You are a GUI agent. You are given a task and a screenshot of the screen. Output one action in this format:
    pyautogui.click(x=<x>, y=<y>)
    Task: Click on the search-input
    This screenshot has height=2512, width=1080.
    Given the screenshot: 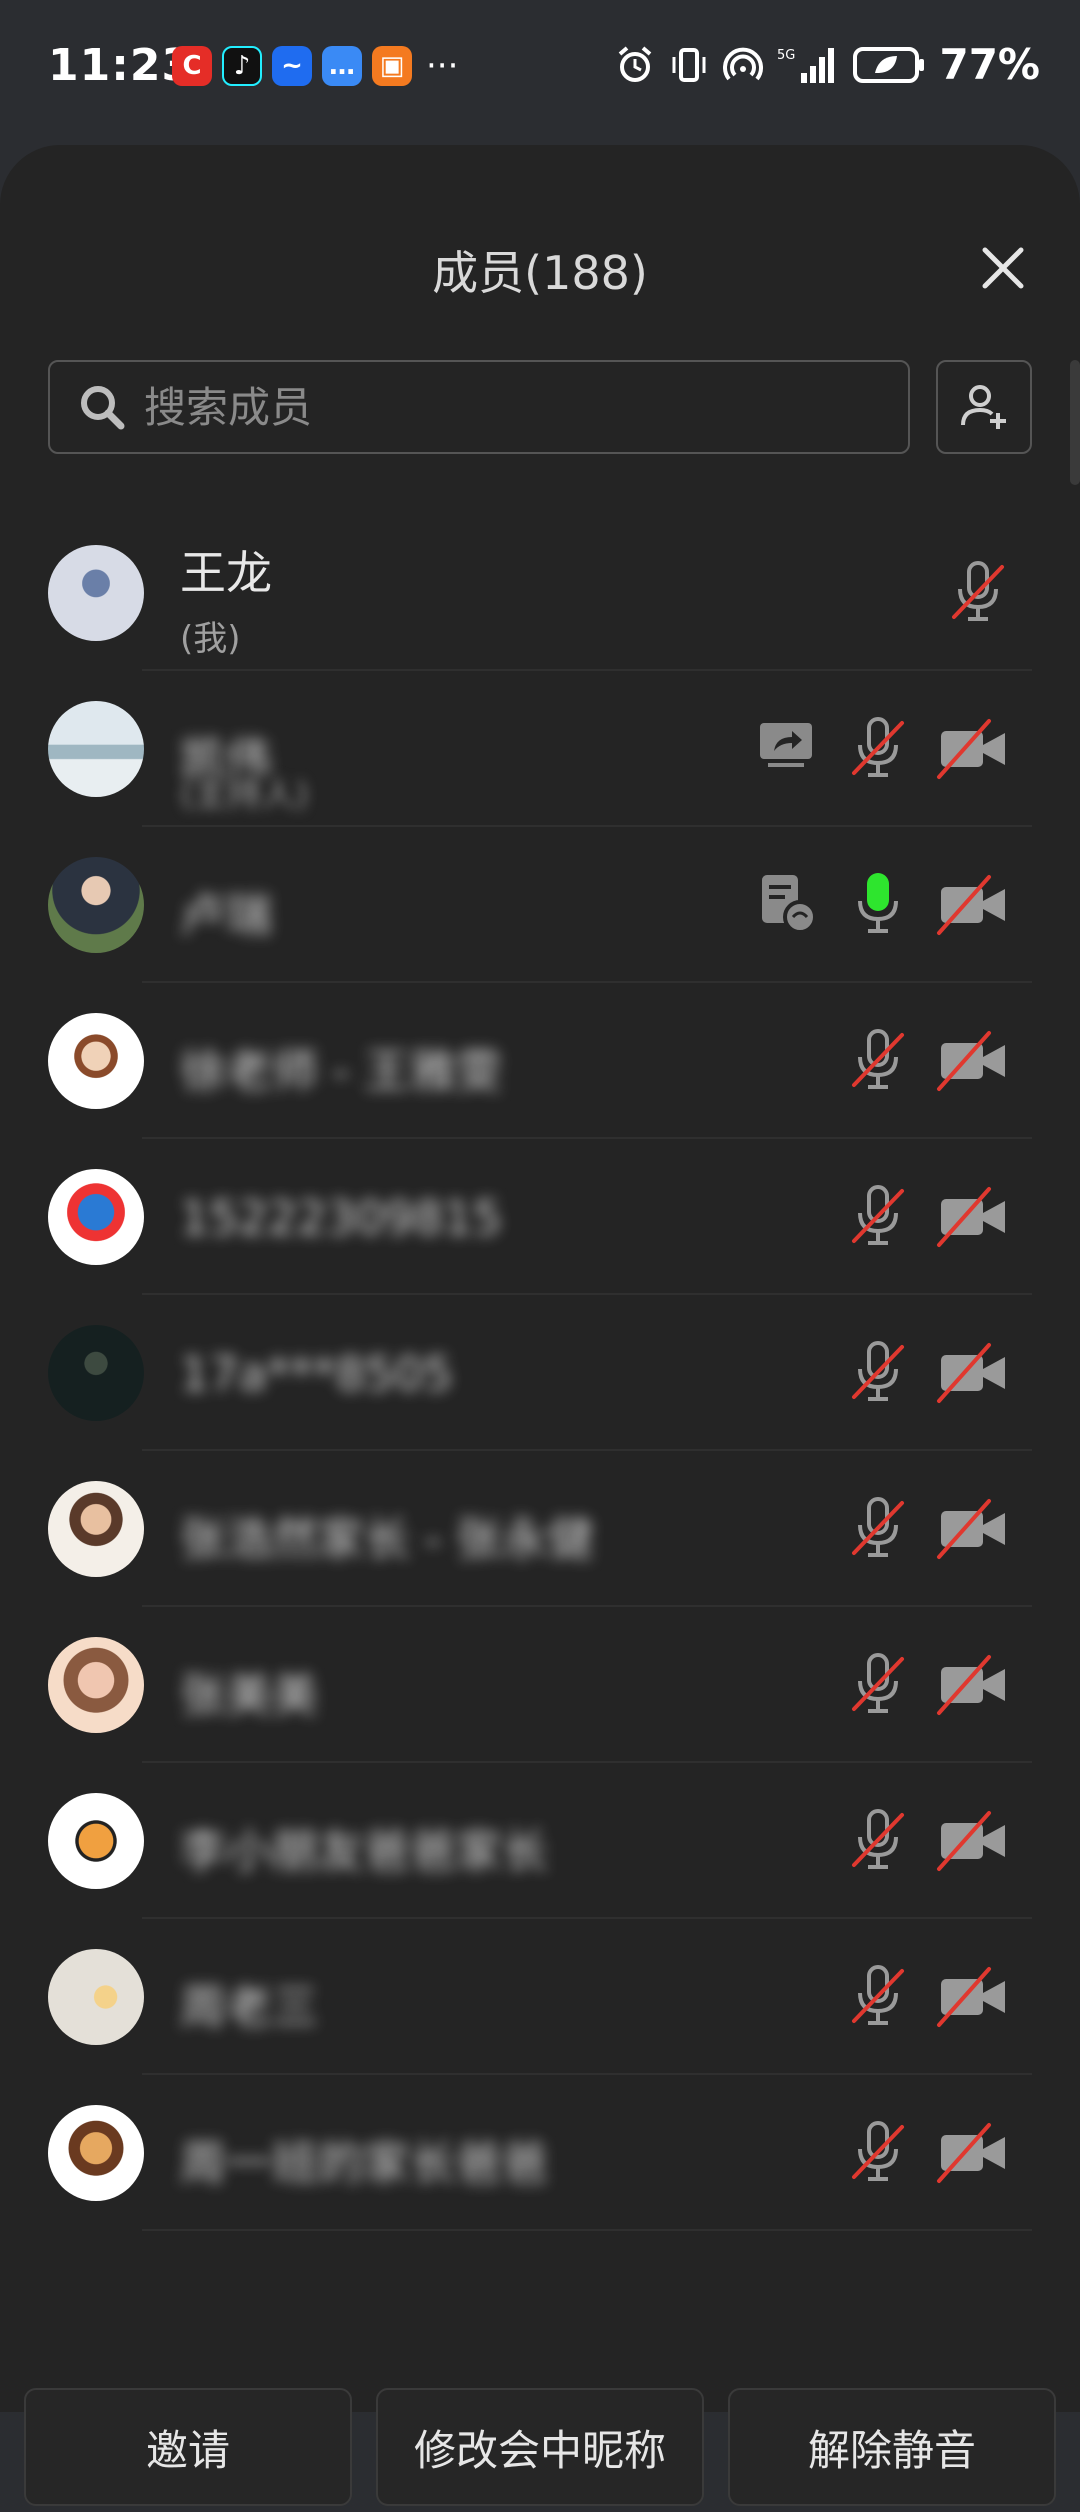 What is the action you would take?
    pyautogui.click(x=494, y=407)
    